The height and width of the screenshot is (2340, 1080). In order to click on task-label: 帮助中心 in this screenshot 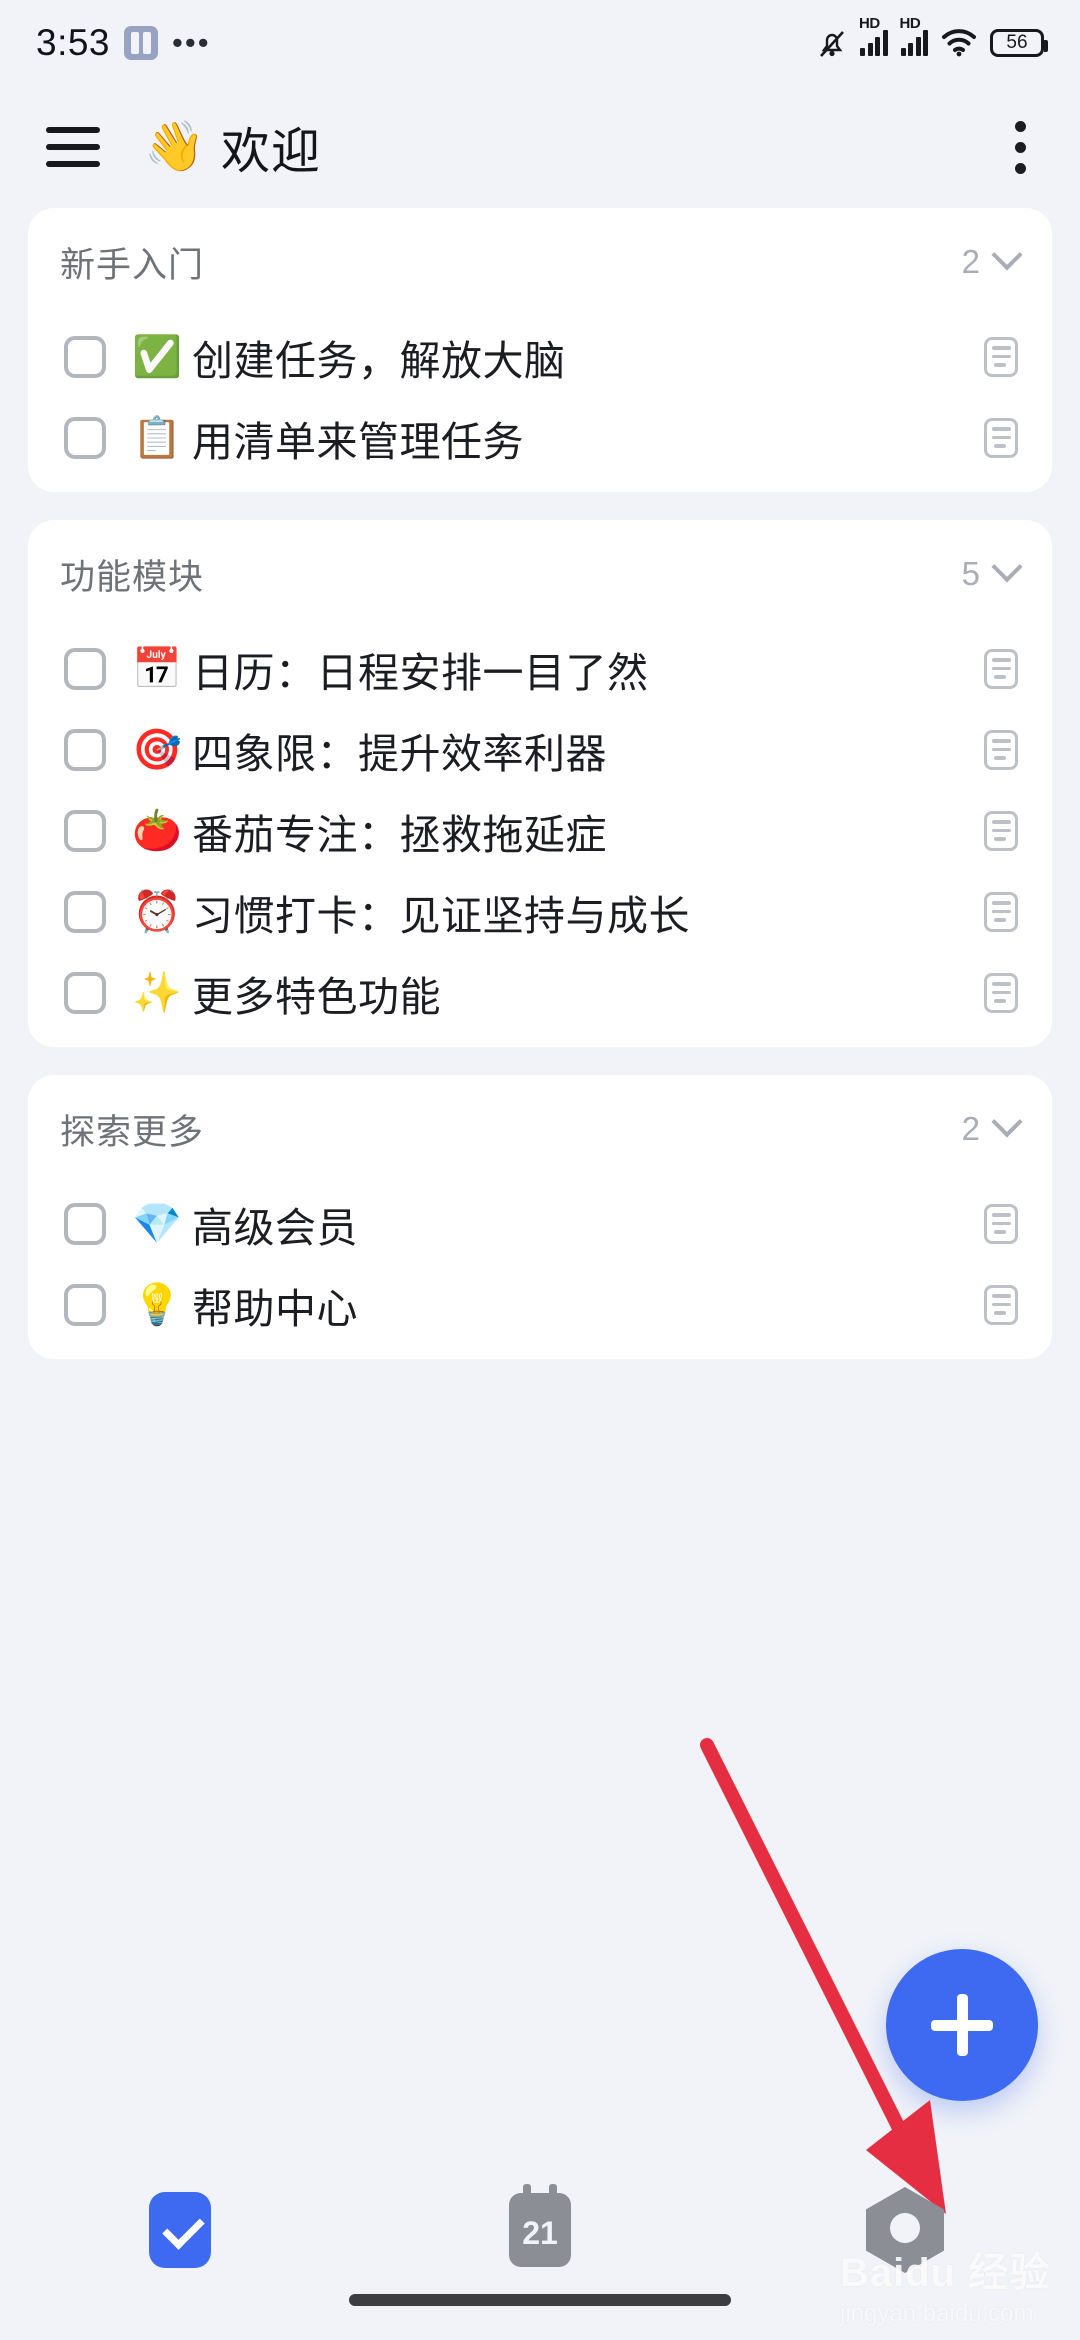, I will do `click(275, 1308)`.